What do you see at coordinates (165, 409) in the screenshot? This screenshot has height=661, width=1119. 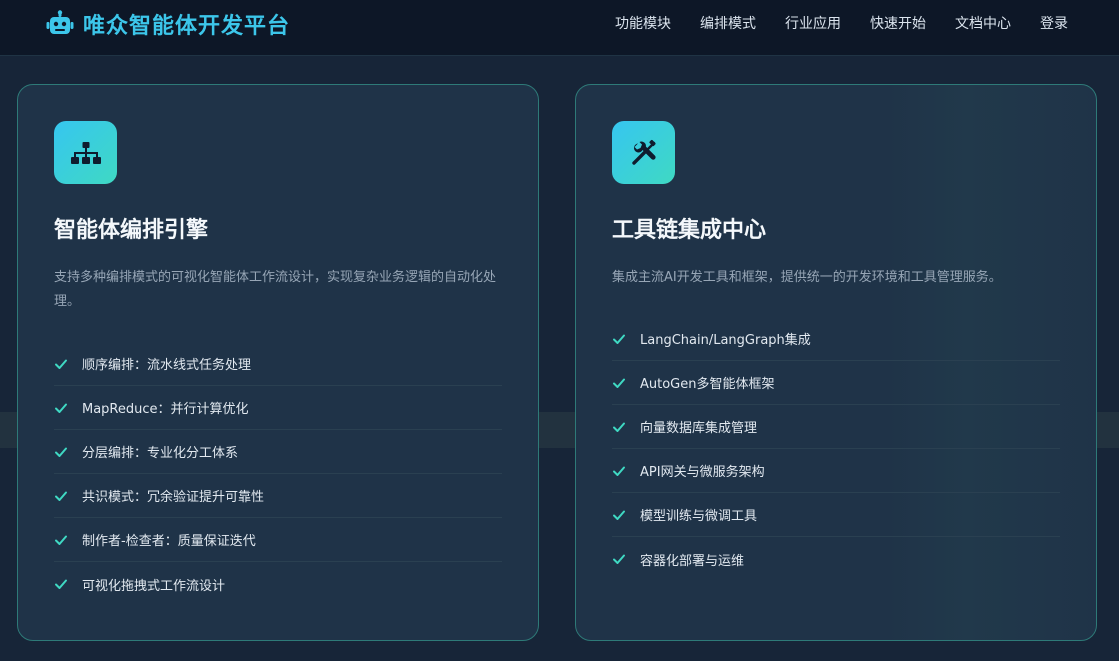 I see `feature-label: MapReduce：并行计算优化` at bounding box center [165, 409].